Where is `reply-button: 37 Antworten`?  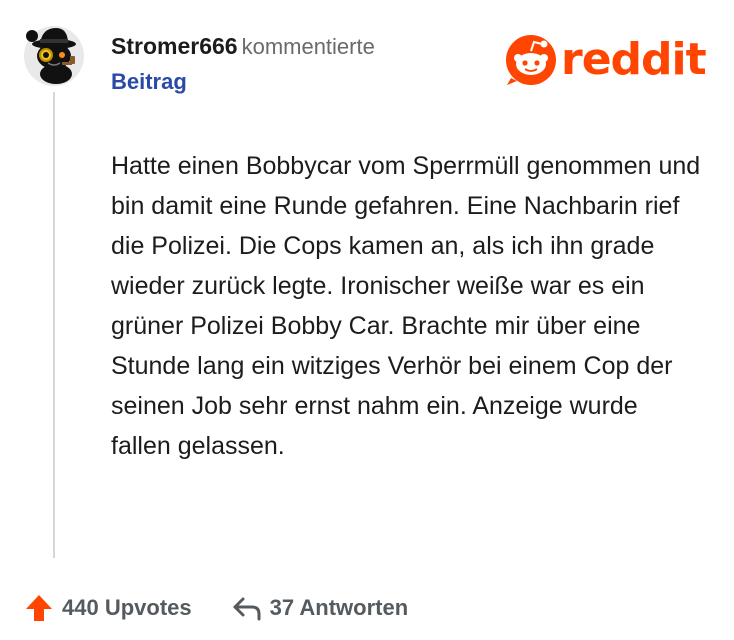 reply-button: 37 Antworten is located at coordinates (320, 608).